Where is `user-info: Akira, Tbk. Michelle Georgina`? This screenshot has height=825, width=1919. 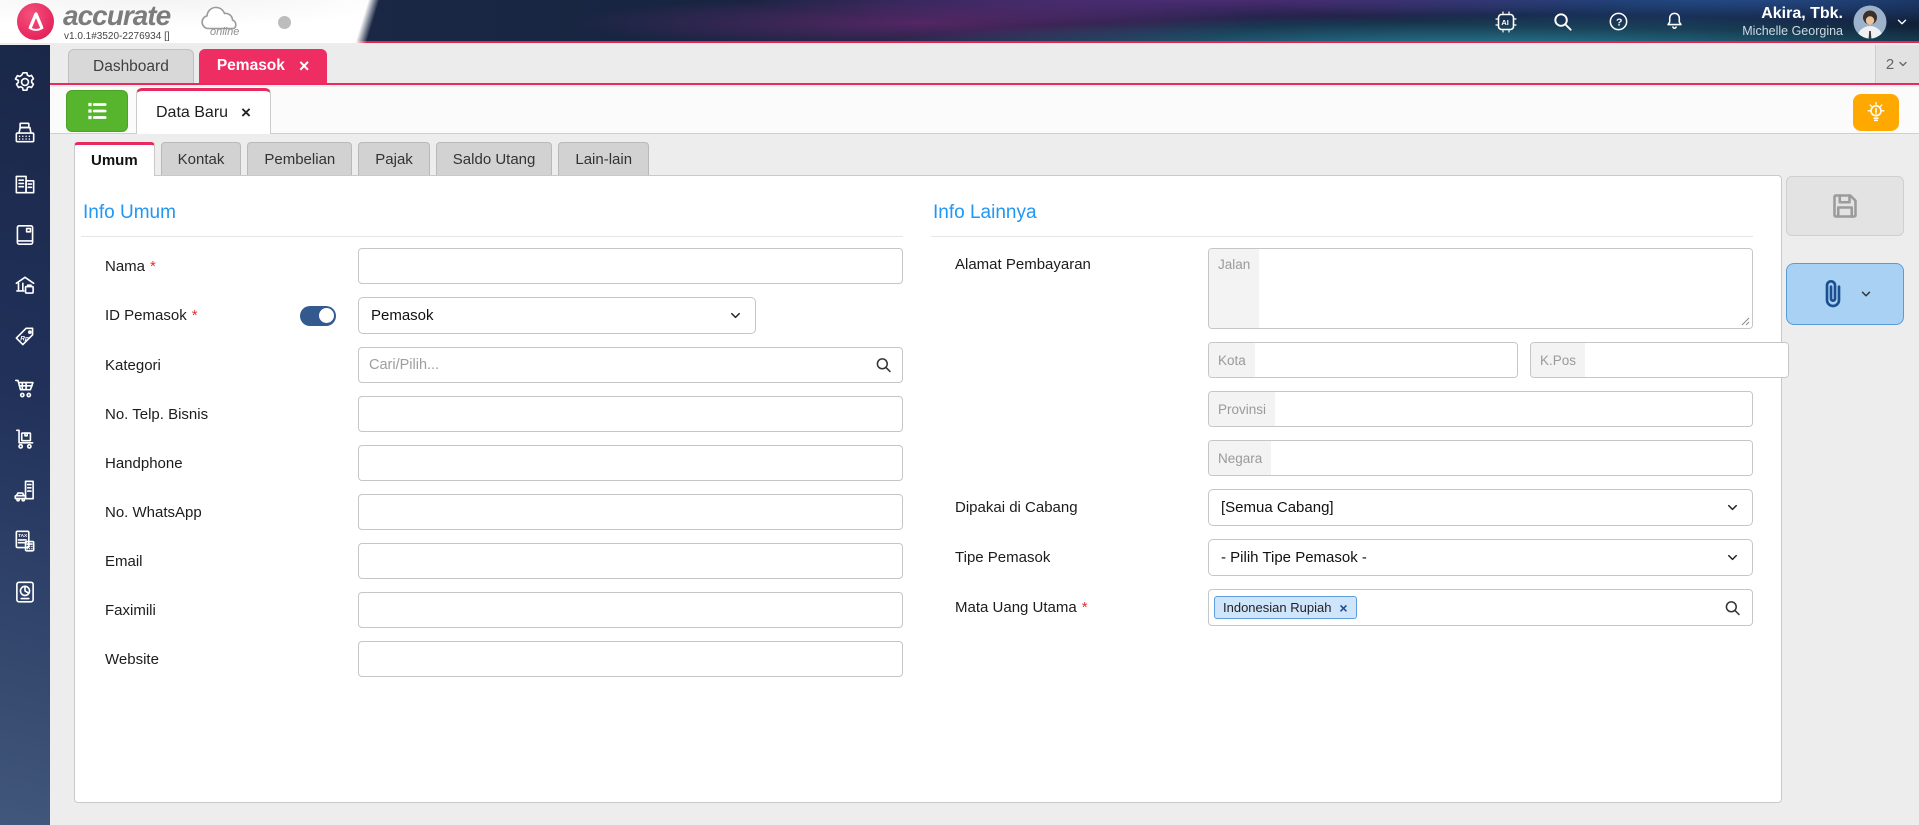 user-info: Akira, Tbk. Michelle Georgina is located at coordinates (1792, 22).